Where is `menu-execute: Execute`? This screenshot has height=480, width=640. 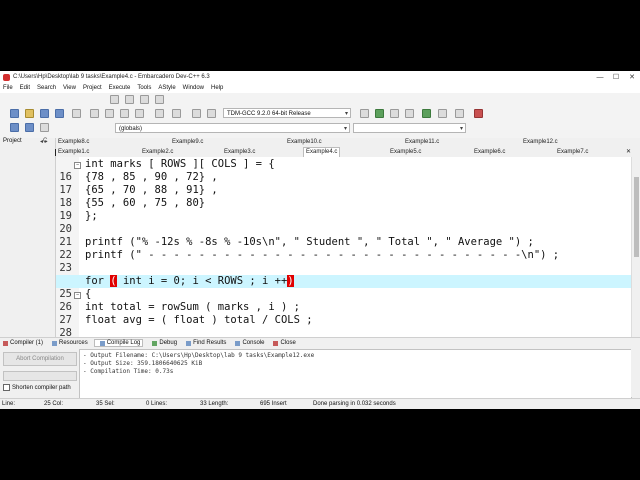 menu-execute: Execute is located at coordinates (120, 88).